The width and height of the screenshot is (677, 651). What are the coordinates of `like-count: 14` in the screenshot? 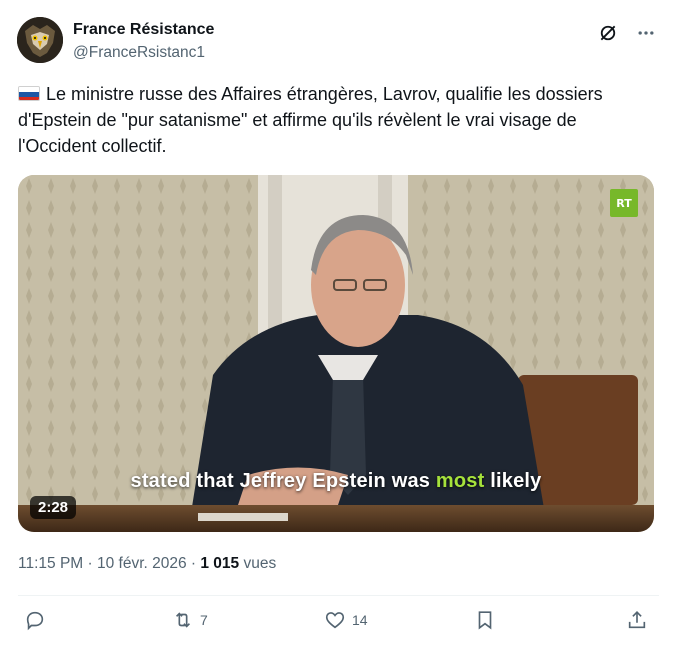 It's located at (360, 620).